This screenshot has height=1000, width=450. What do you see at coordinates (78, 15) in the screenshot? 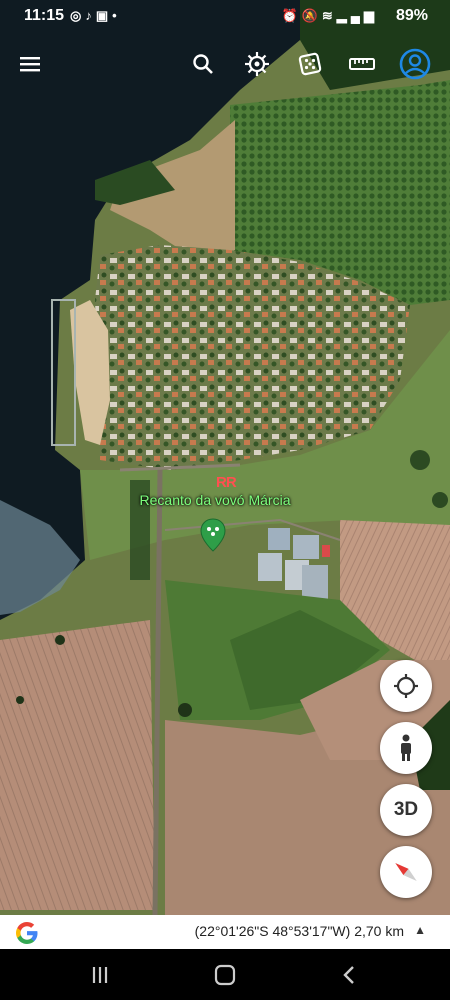
I see `chrome-icon: ◎` at bounding box center [78, 15].